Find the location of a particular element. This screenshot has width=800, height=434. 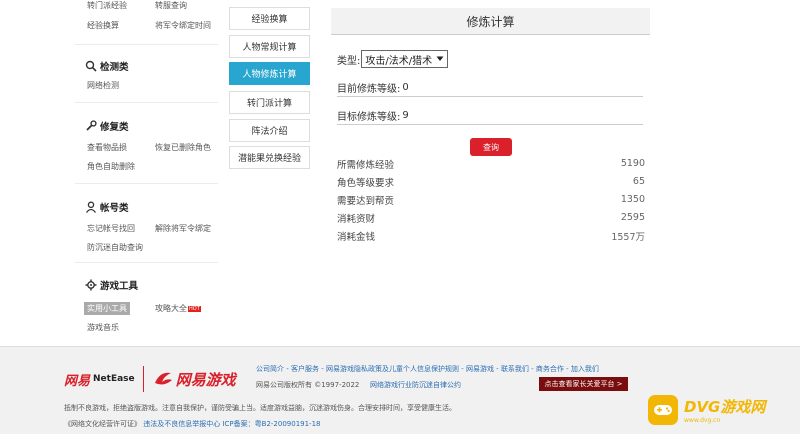

footer-logo: 网易 NetEase 网易游戏 is located at coordinates (150, 379).